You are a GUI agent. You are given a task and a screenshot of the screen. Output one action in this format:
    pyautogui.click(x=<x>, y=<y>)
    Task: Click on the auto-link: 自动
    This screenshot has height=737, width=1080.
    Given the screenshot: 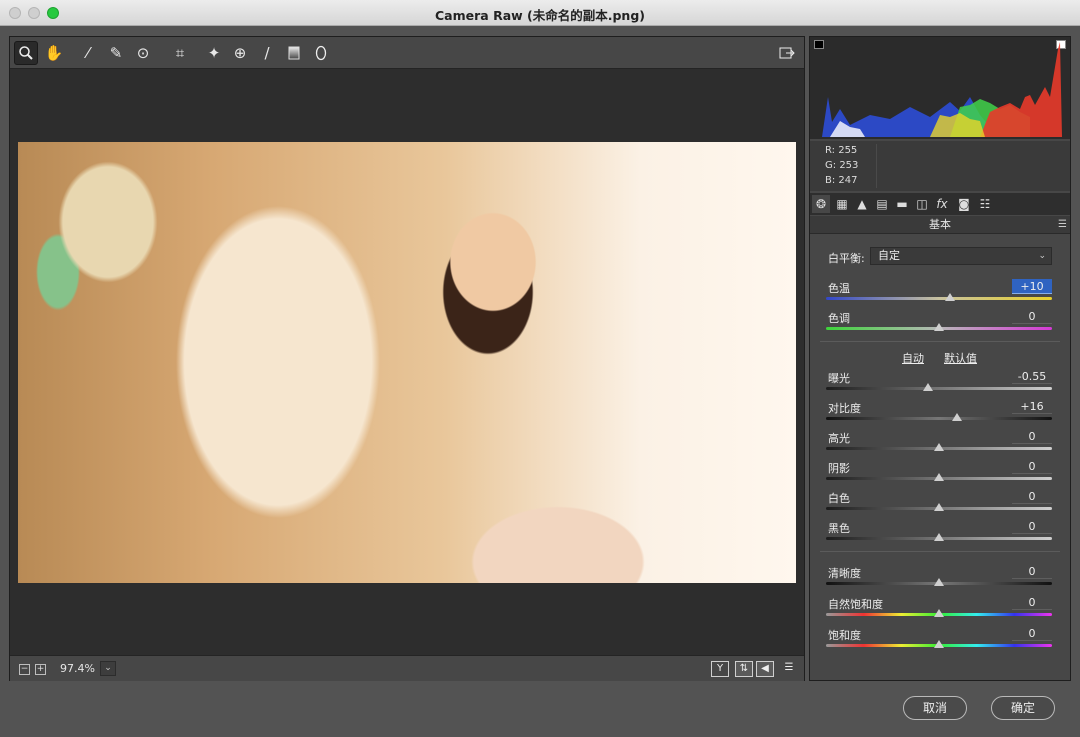 What is the action you would take?
    pyautogui.click(x=913, y=358)
    